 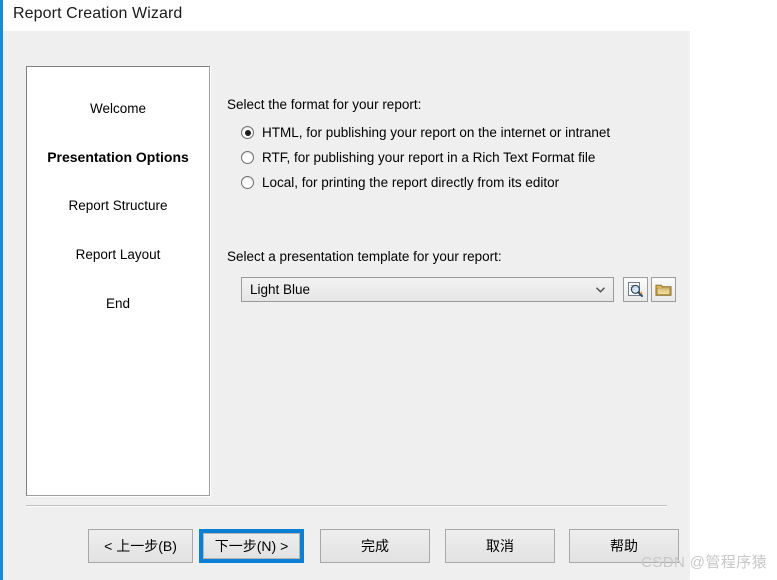 What do you see at coordinates (98, 13) in the screenshot?
I see `window-title: Report Creation Wizard` at bounding box center [98, 13].